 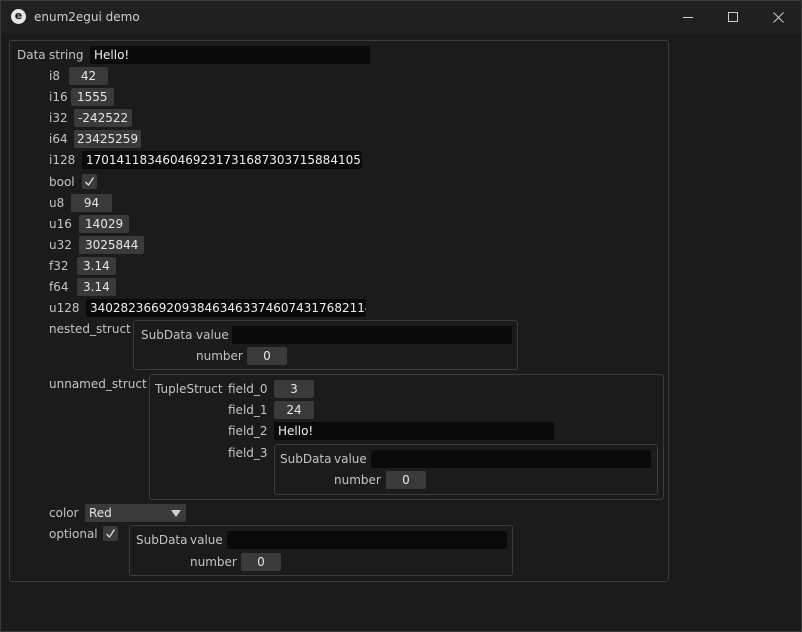 I want to click on close-button, so click(x=778, y=17).